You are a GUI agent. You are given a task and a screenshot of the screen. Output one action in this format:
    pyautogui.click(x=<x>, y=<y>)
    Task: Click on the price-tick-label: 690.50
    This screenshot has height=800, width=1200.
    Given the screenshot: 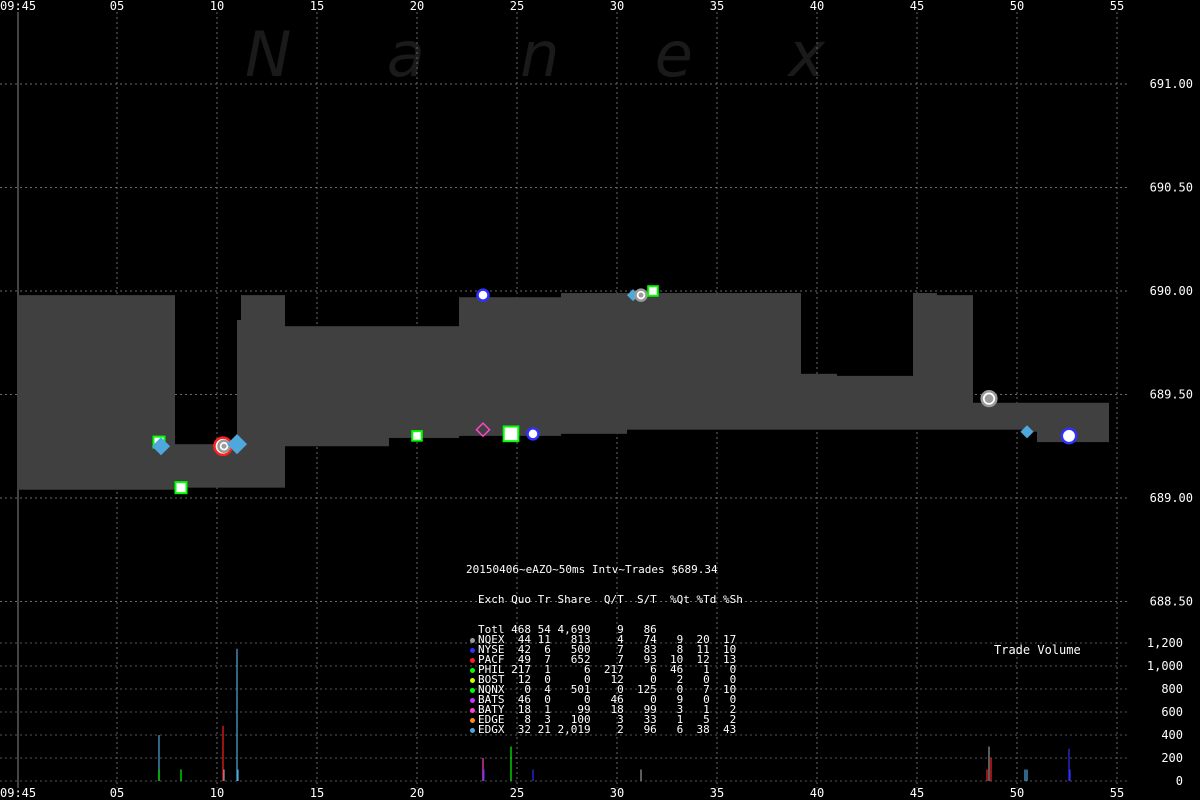 What is the action you would take?
    pyautogui.click(x=1171, y=188)
    